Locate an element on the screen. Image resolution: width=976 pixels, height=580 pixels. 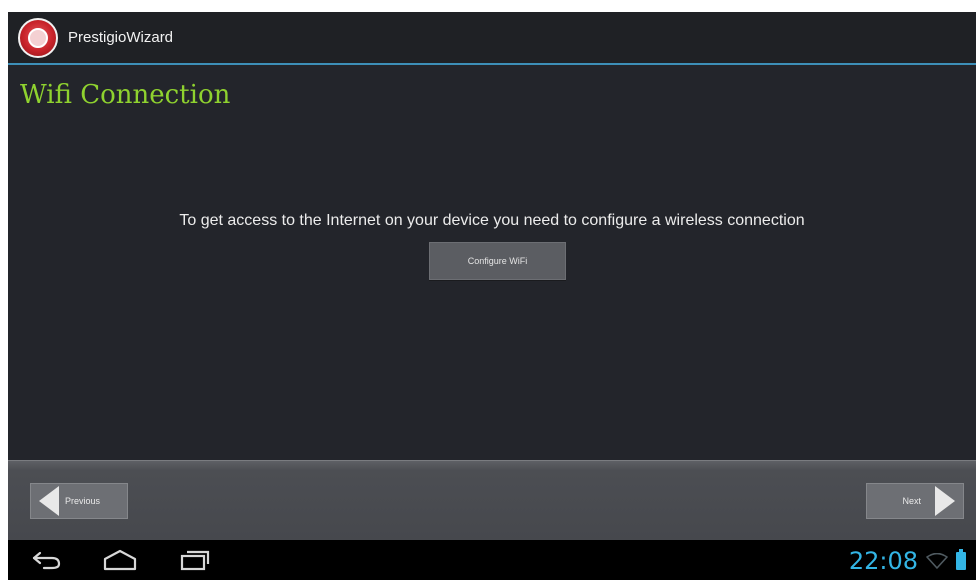
next-button: Next is located at coordinates (915, 501).